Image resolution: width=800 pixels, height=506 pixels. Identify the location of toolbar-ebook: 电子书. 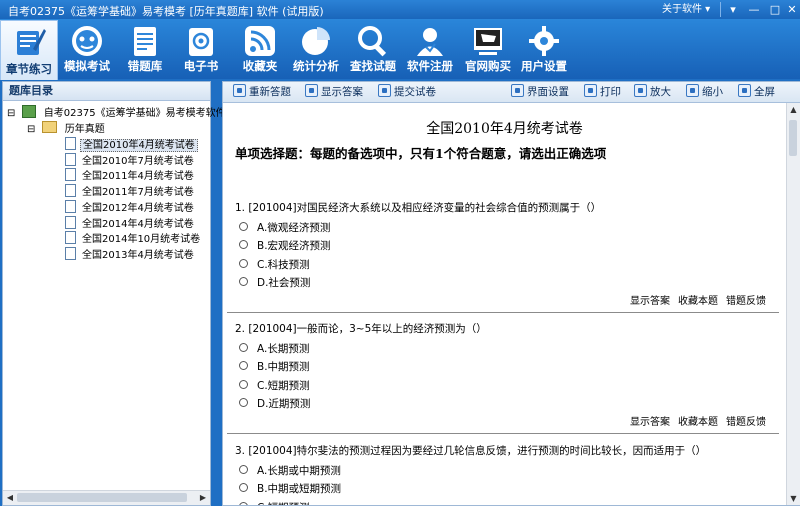
(201, 49).